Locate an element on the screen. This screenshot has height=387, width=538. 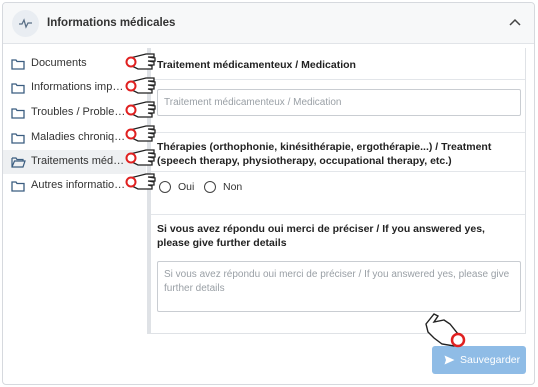
save-button-label: Sauvegarder is located at coordinates (490, 360).